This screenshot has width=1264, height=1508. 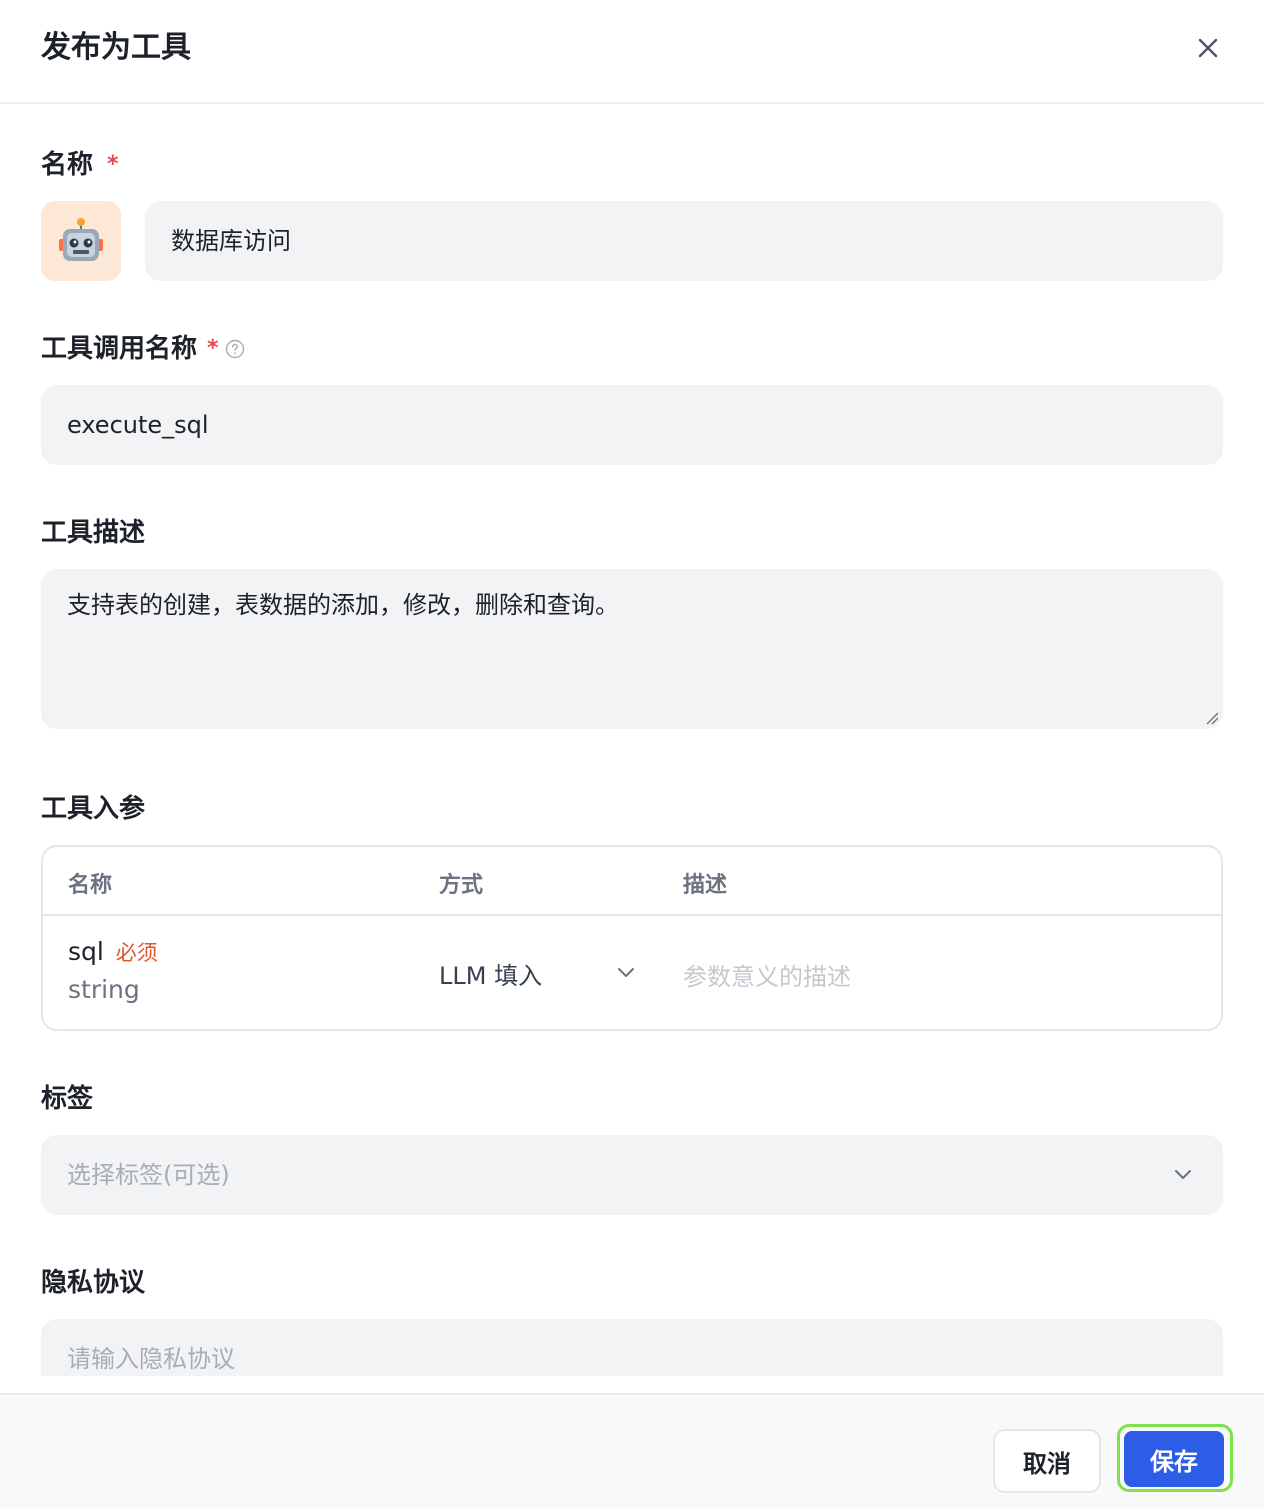 What do you see at coordinates (632, 425) in the screenshot?
I see `call-name-input: execute_sql` at bounding box center [632, 425].